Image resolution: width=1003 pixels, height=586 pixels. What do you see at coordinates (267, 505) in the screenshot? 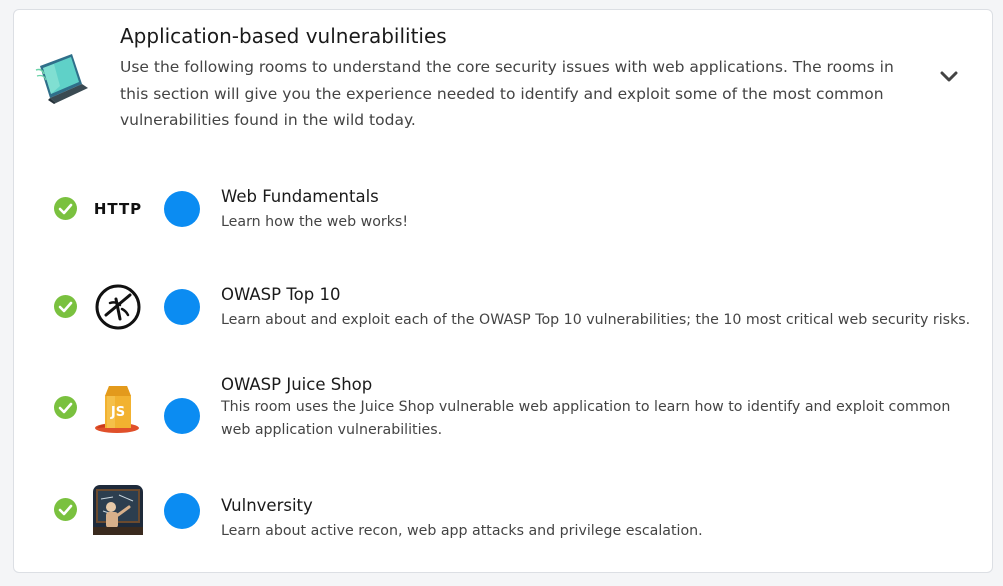
I see `room-title: Vulnversity` at bounding box center [267, 505].